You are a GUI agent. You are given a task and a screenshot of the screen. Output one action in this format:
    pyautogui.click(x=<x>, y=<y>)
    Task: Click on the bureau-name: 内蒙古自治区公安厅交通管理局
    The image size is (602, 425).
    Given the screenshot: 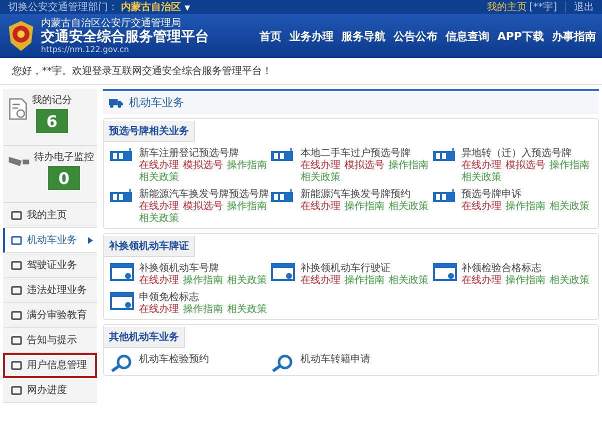 What is the action you would take?
    pyautogui.click(x=111, y=23)
    